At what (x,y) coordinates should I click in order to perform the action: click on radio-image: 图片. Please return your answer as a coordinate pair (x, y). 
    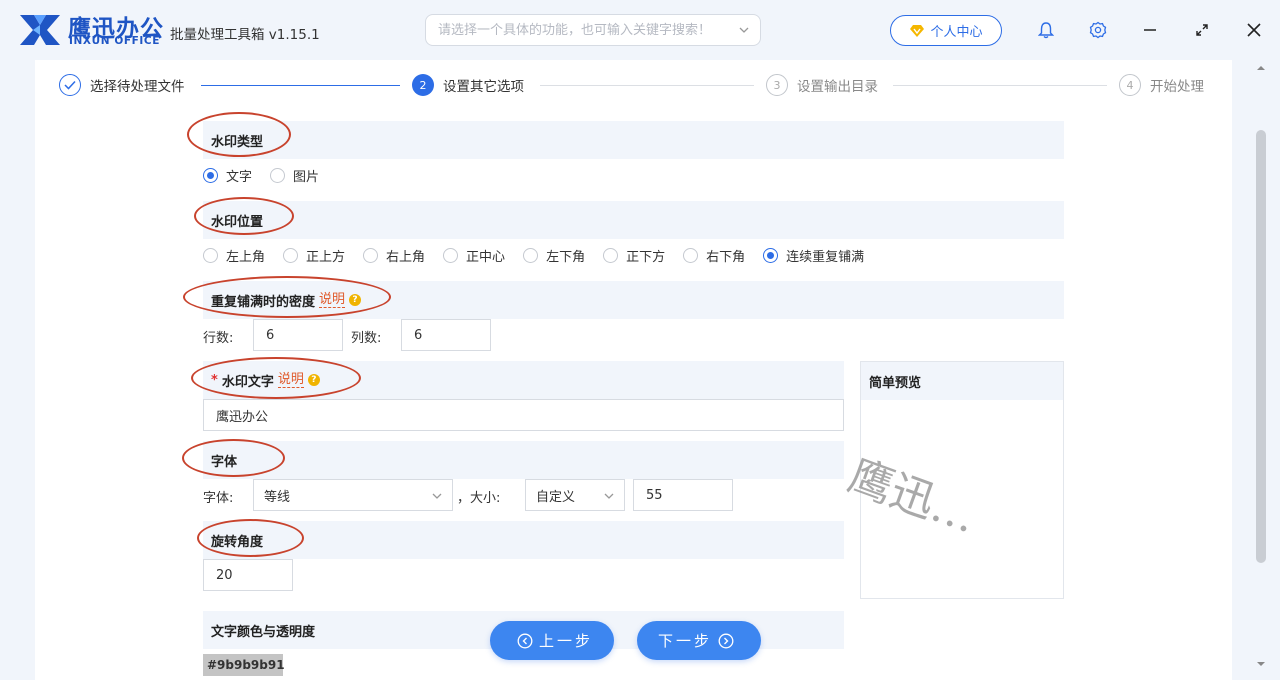
    Looking at the image, I should click on (294, 175).